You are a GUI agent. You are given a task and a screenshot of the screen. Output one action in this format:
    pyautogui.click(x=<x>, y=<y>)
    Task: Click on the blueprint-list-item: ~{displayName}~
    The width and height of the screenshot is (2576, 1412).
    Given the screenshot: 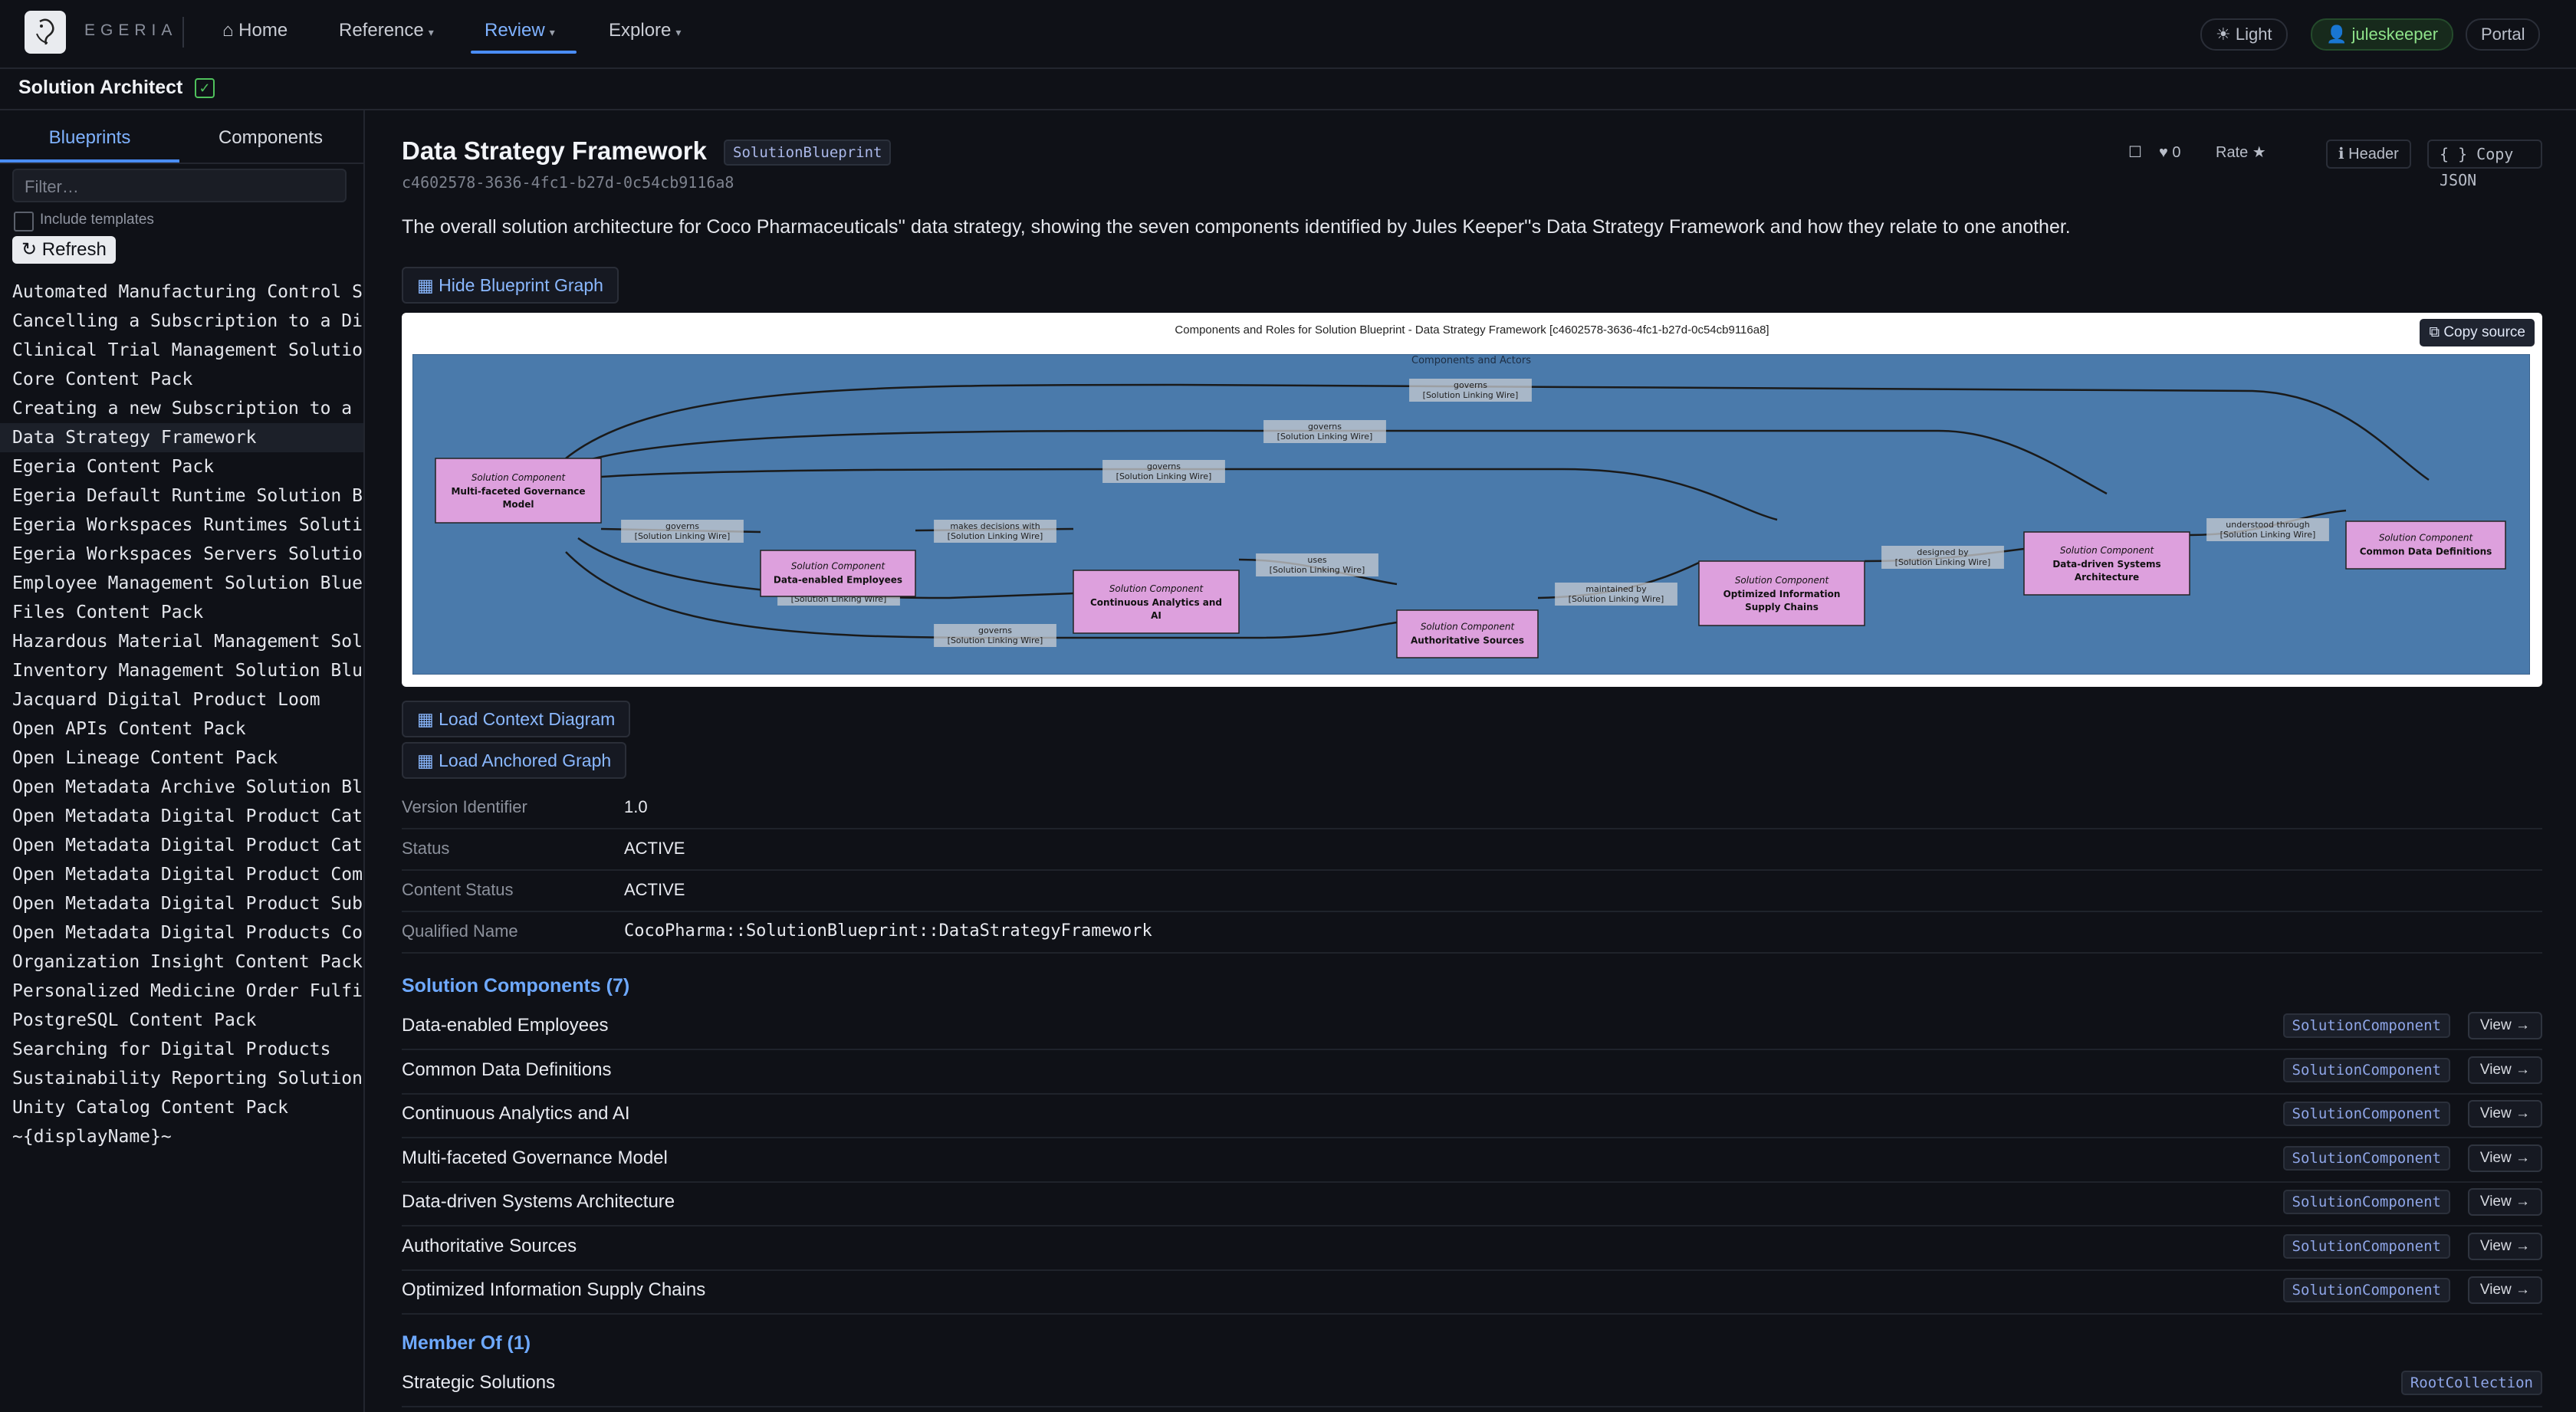 What is the action you would take?
    pyautogui.click(x=182, y=1136)
    